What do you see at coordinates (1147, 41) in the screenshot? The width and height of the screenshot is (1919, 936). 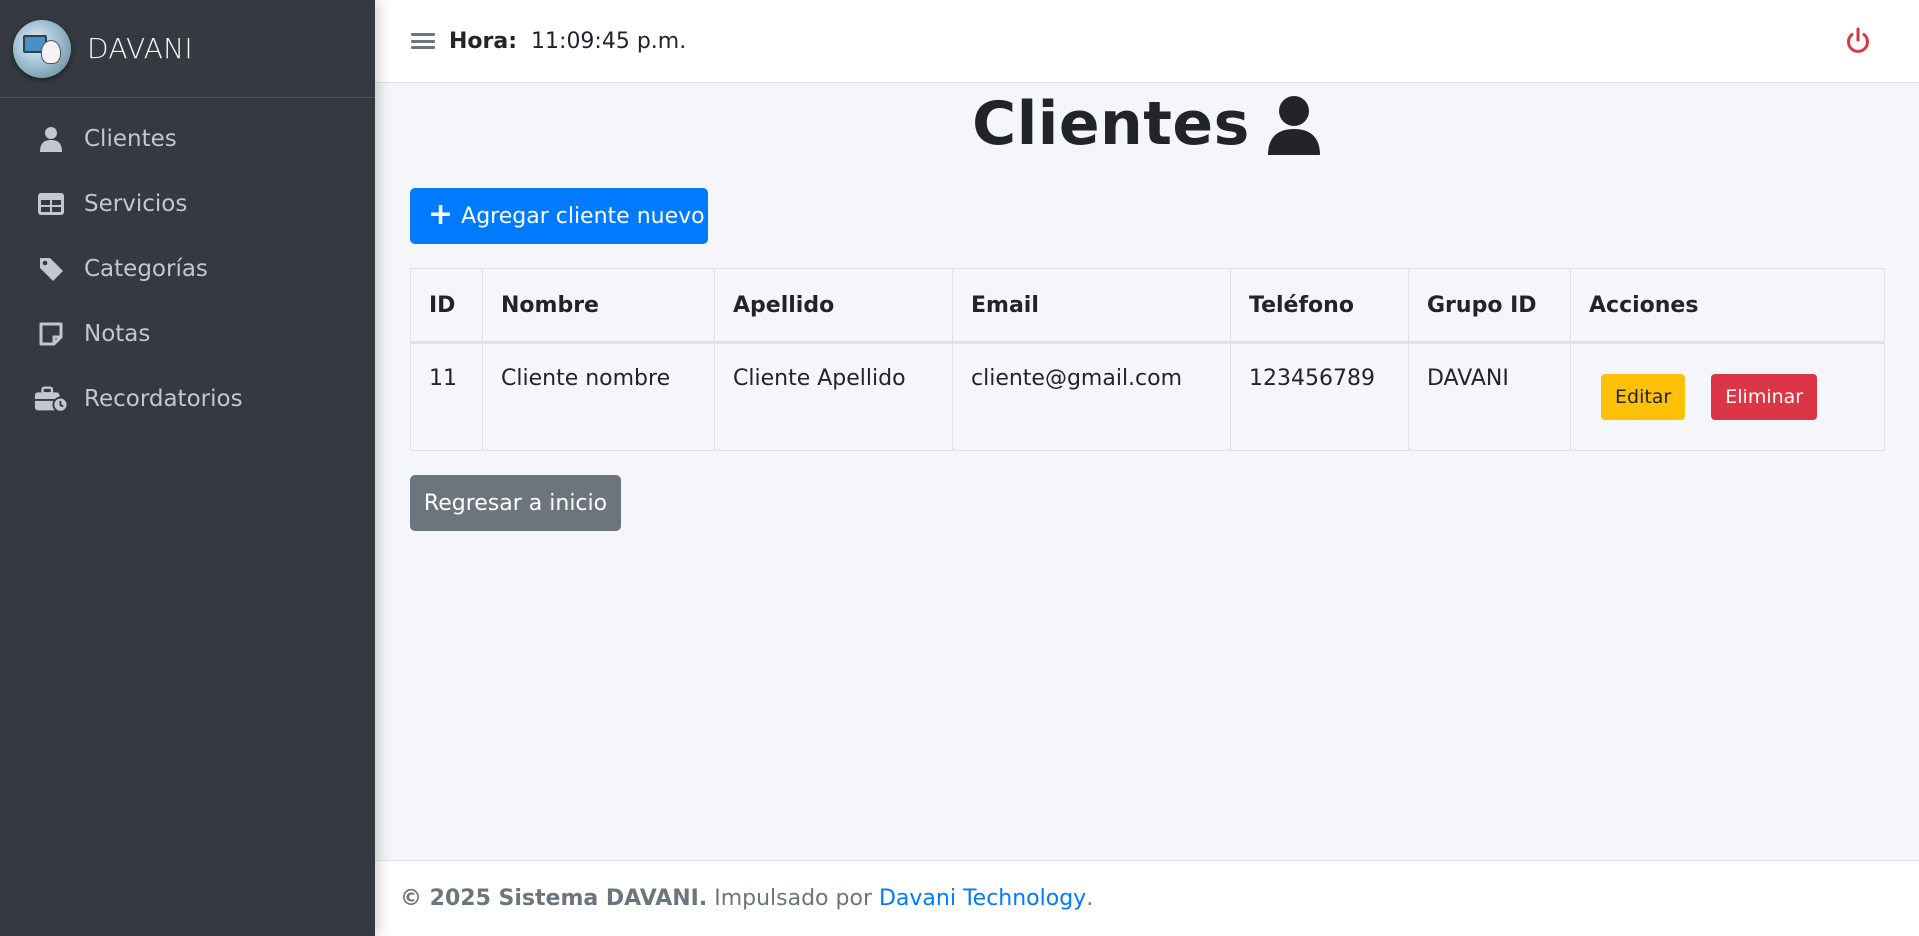 I see `top-navbar: Hora: 11:09:45 p.m.` at bounding box center [1147, 41].